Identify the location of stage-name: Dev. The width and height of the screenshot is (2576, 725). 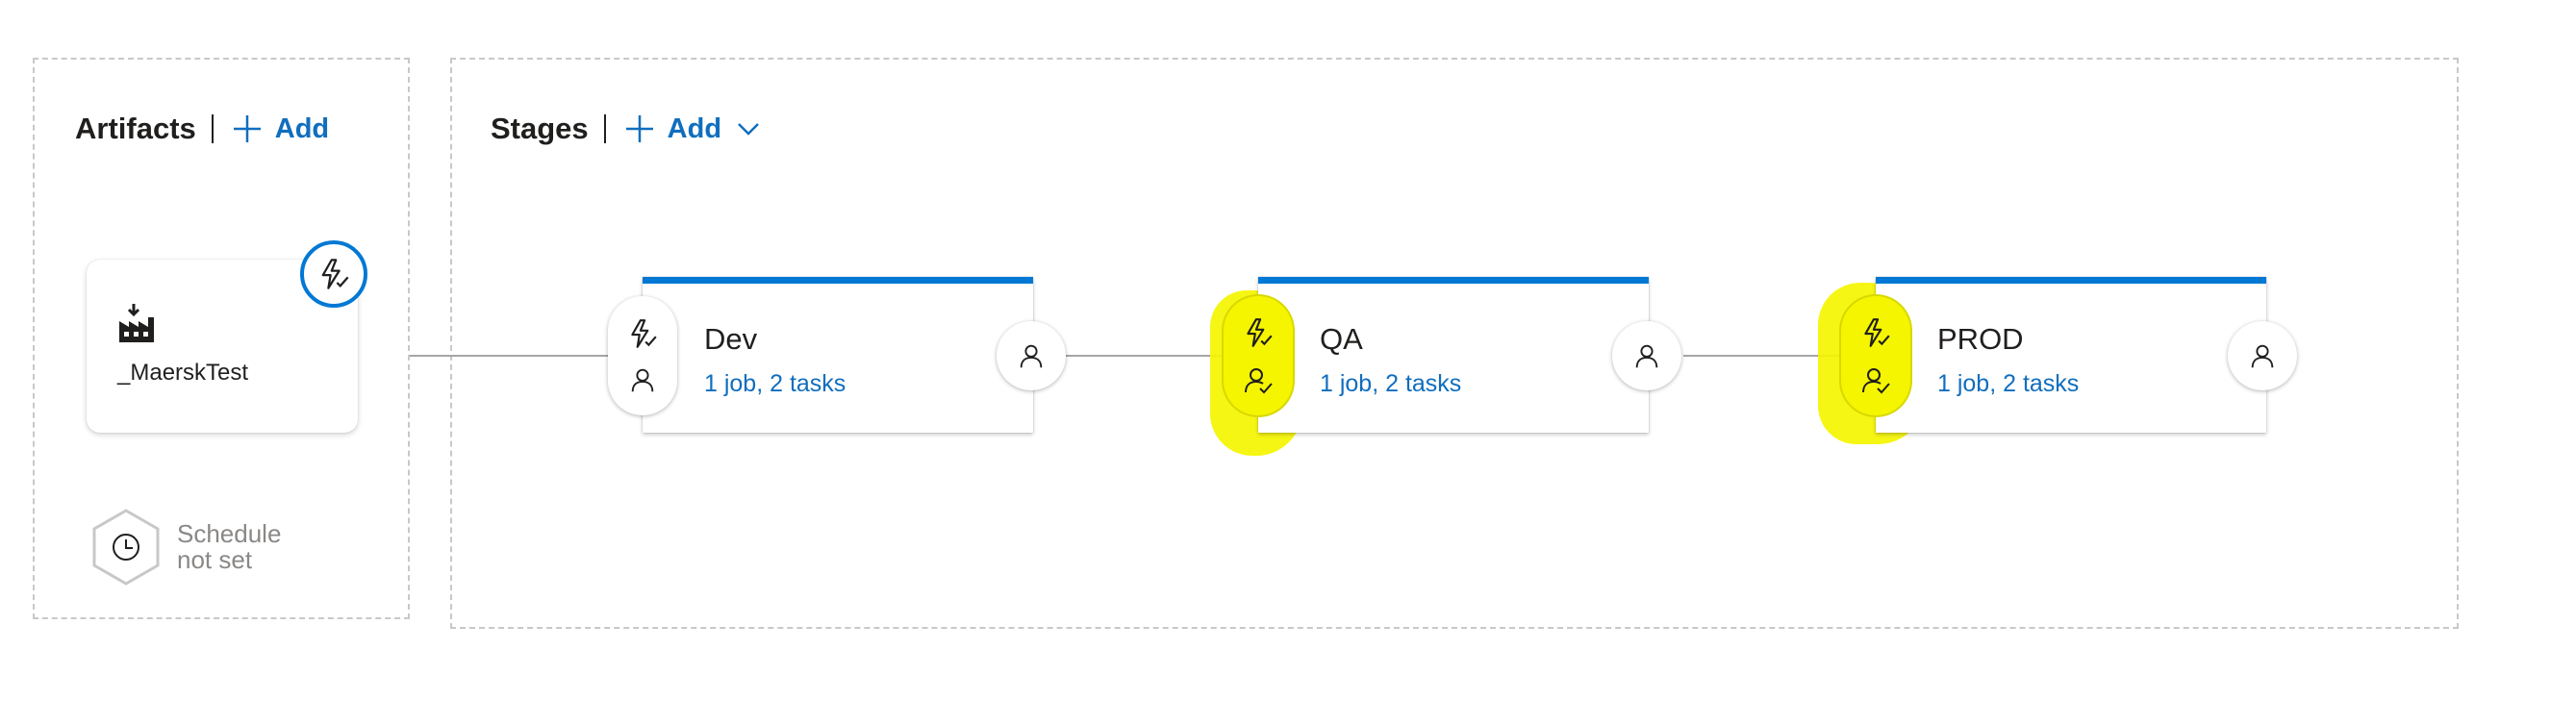
(731, 339).